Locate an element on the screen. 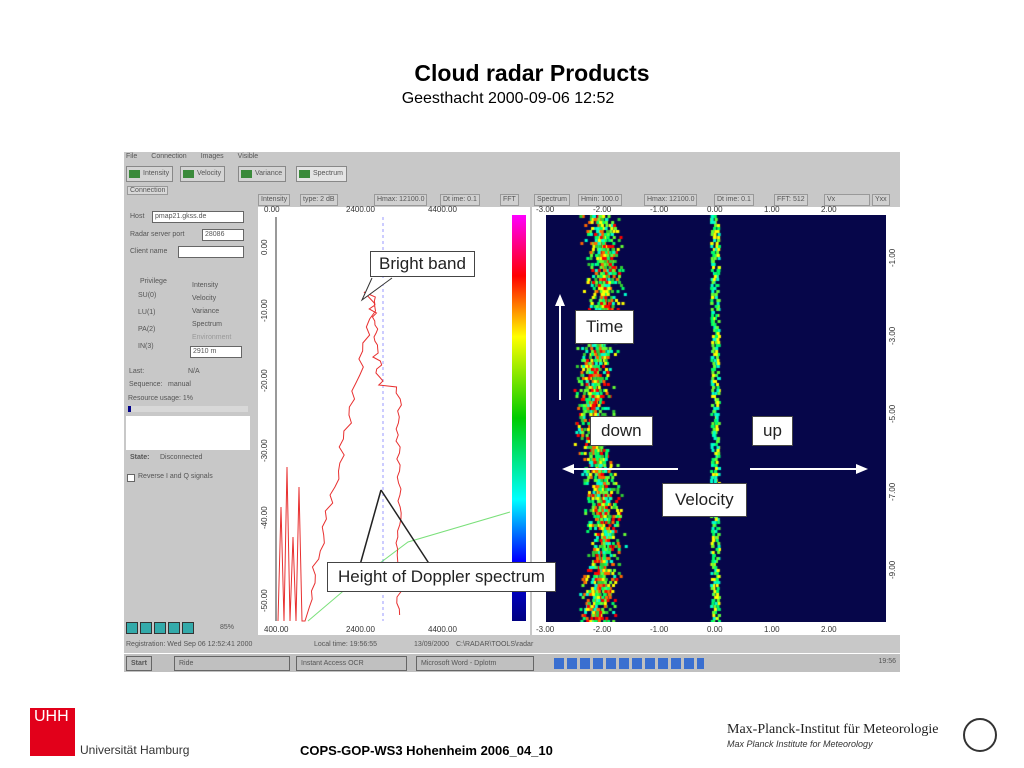  mpi-name: Max-Planck-Institut für Meteorologie is located at coordinates (833, 729).